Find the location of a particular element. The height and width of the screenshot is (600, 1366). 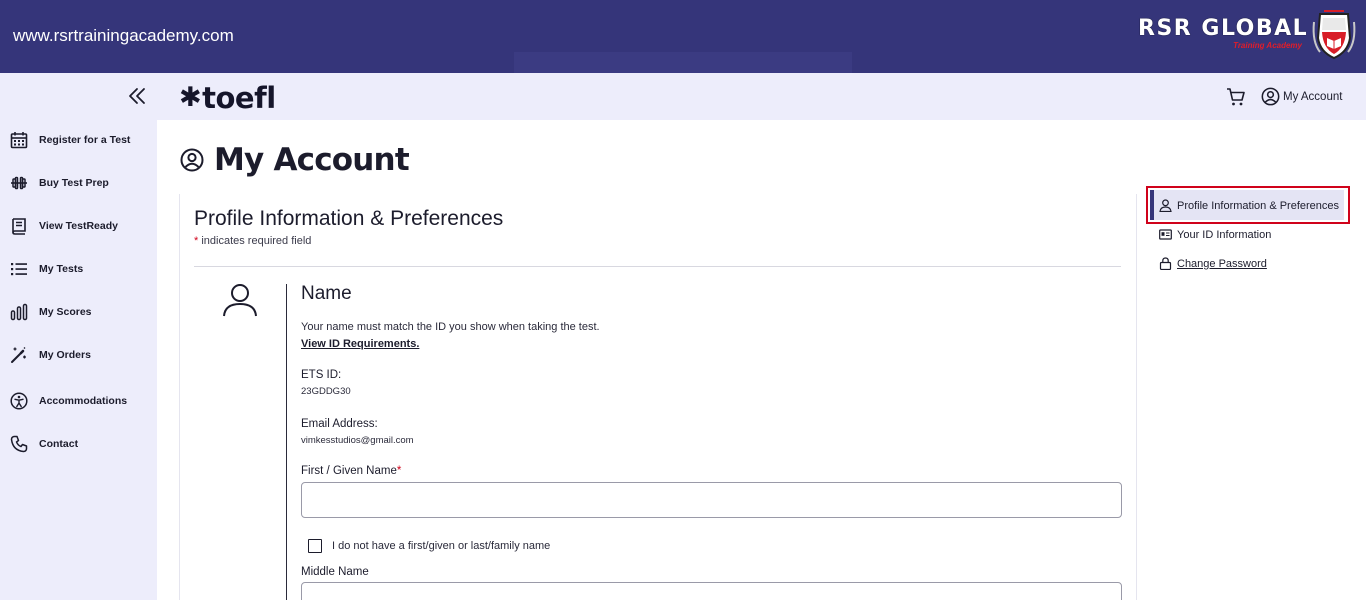

brand-name: RSR GLOBAL is located at coordinates (1223, 28).